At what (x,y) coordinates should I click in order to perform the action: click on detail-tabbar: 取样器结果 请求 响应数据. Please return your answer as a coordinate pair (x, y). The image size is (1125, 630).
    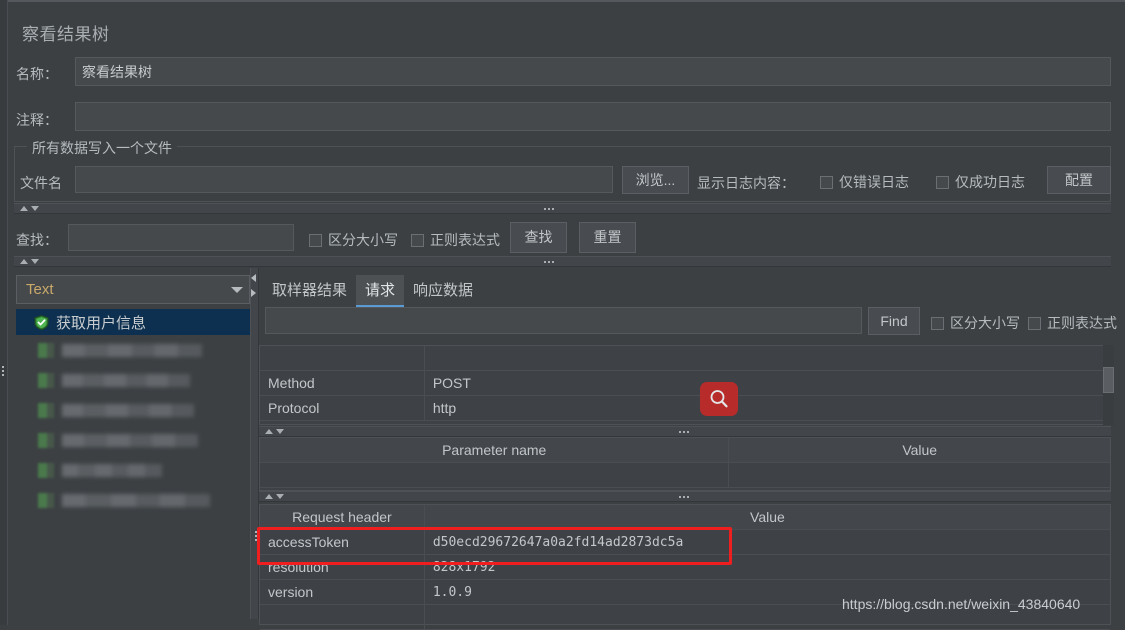
    Looking at the image, I should click on (372, 291).